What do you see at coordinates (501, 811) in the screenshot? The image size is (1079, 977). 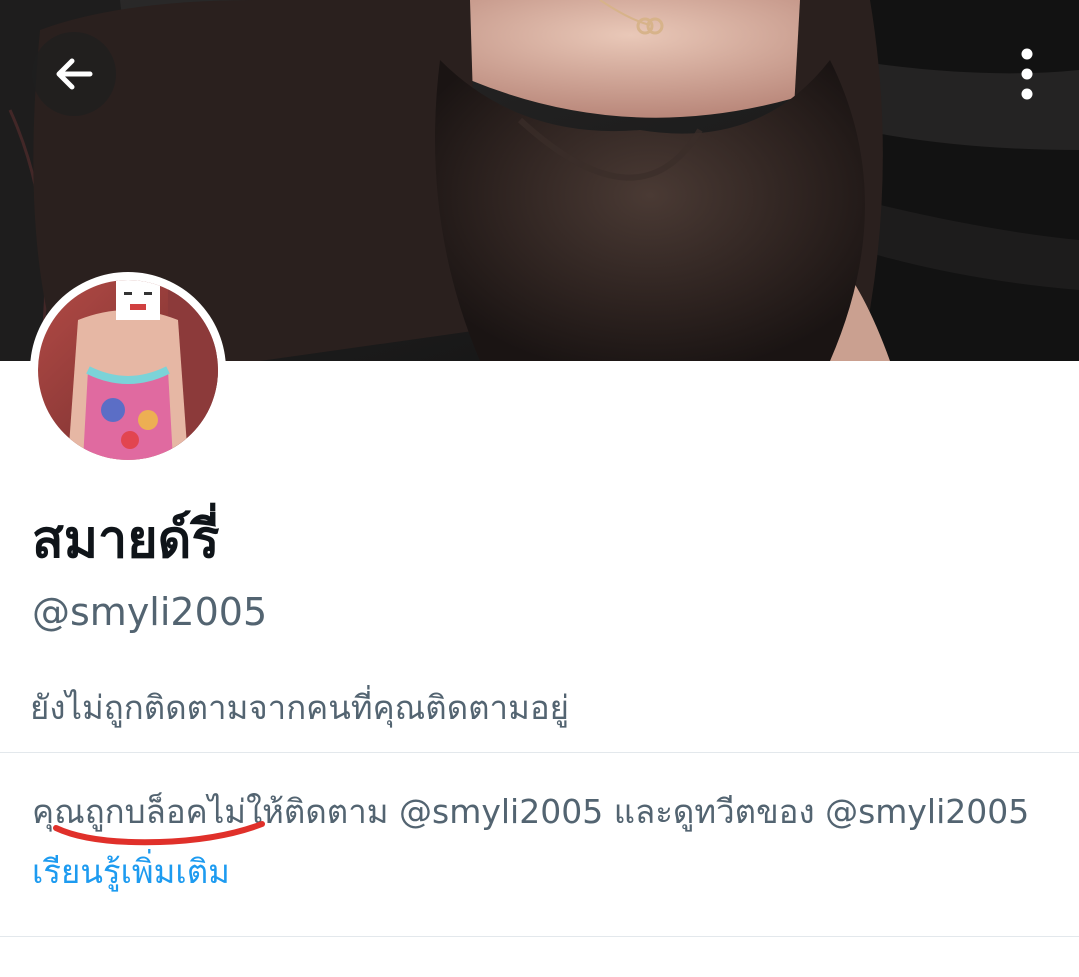 I see `blocked-notice-handle: @smyli2005` at bounding box center [501, 811].